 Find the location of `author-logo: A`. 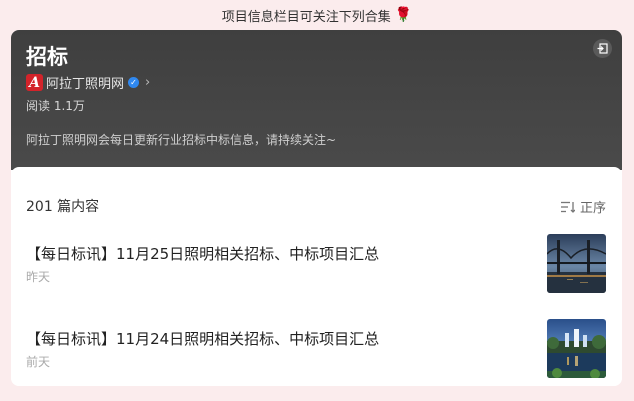

author-logo: A is located at coordinates (34, 82).